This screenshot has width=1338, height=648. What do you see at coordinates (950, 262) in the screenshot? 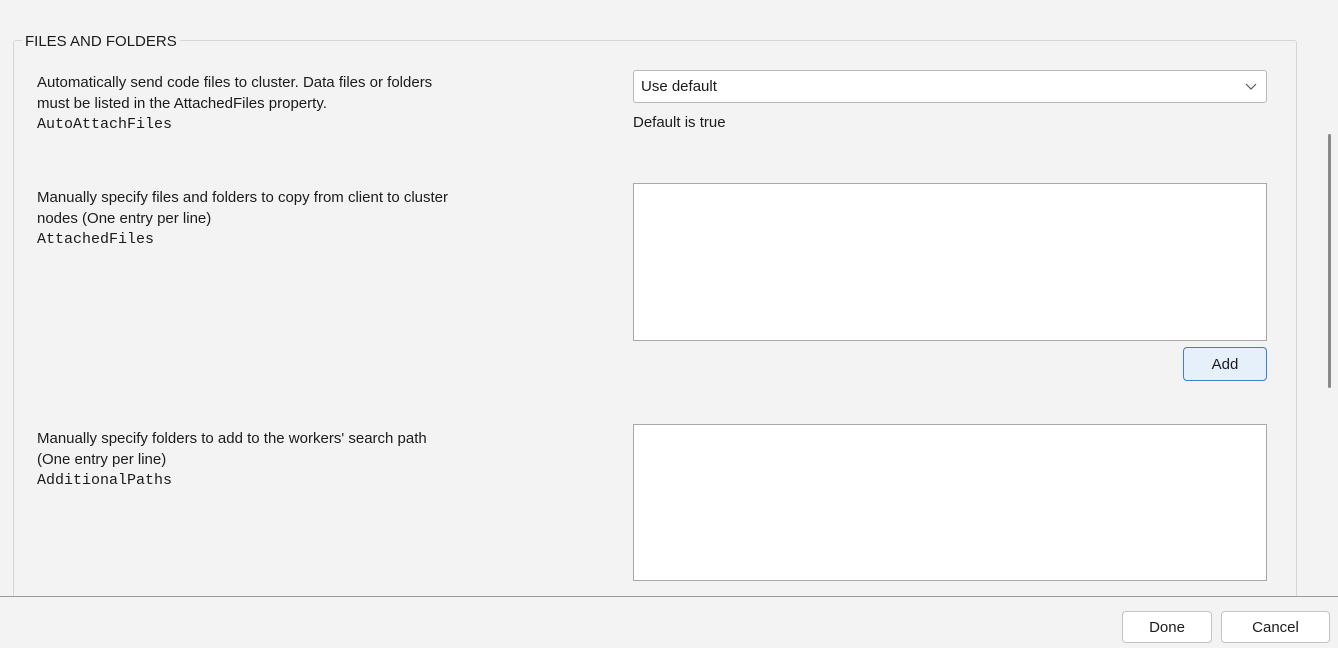
I see `attached-files-textarea` at bounding box center [950, 262].